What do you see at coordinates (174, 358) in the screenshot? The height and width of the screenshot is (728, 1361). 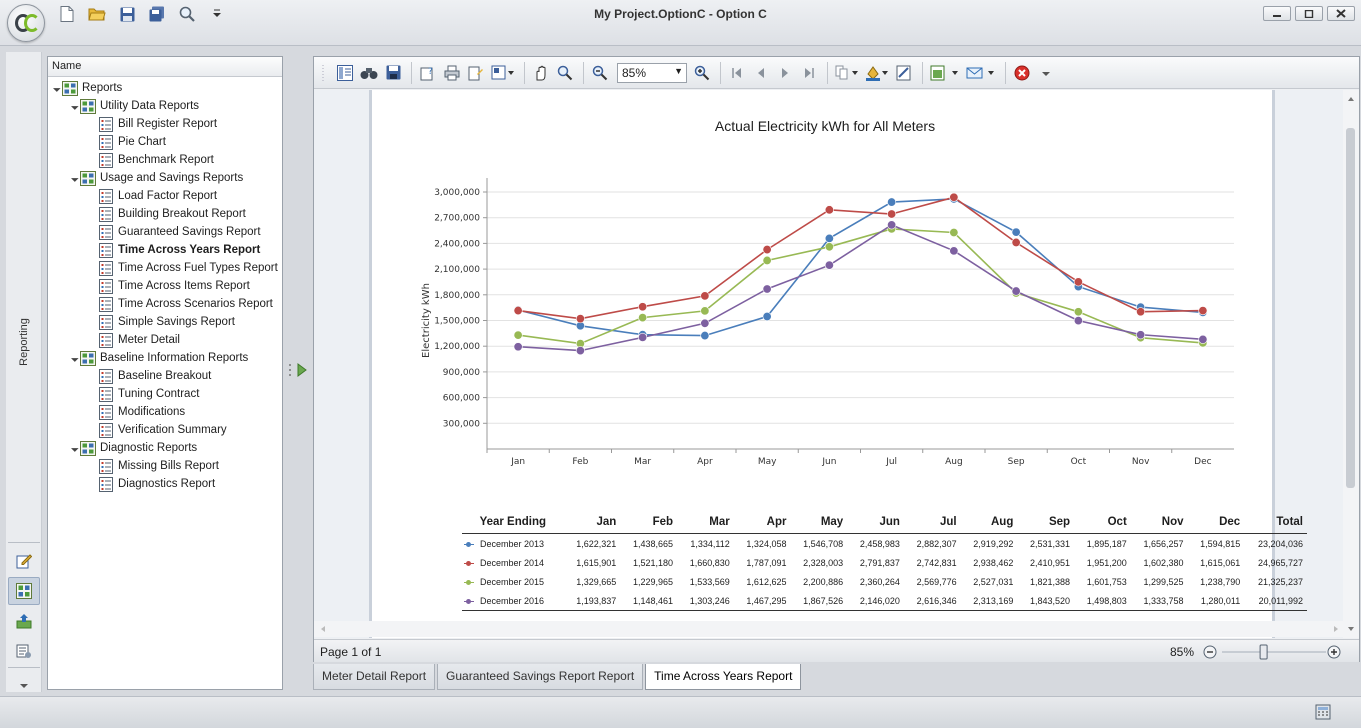 I see `tree-node-label: Baseline Information Reports` at bounding box center [174, 358].